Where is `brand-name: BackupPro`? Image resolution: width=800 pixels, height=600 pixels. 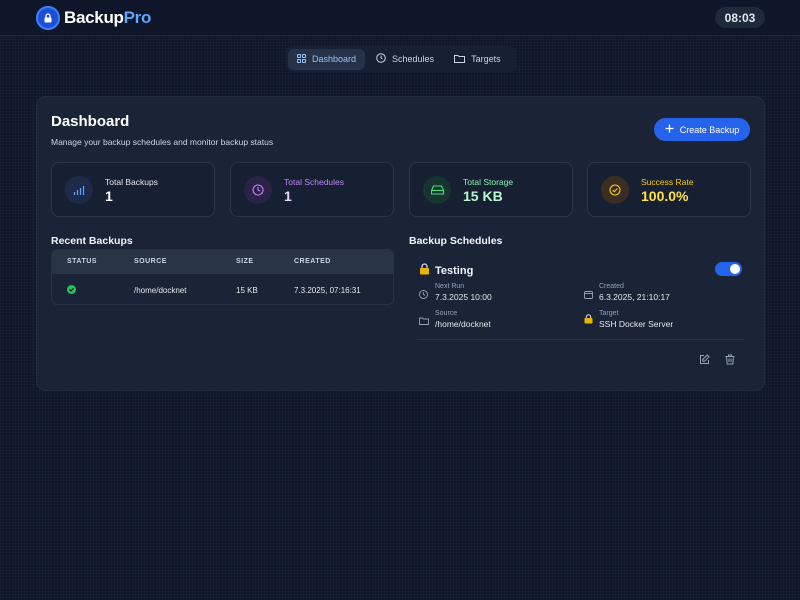
brand-name: BackupPro is located at coordinates (108, 17).